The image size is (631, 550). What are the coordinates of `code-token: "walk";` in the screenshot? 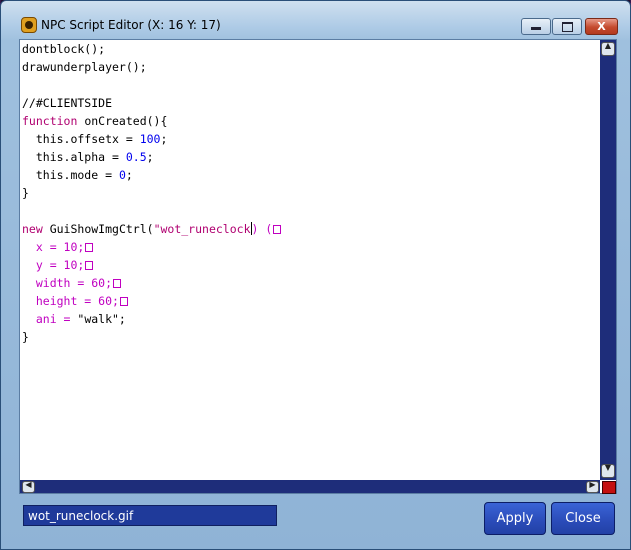 It's located at (101, 319).